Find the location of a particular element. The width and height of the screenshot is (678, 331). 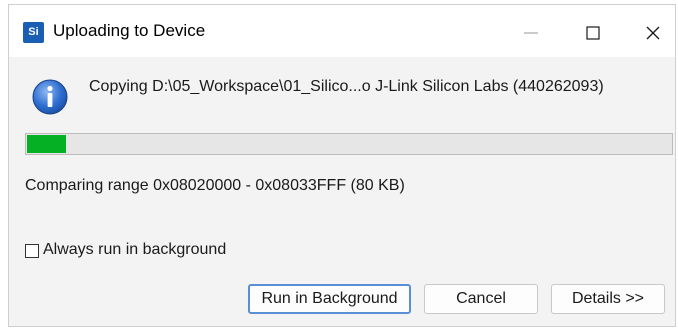

maximize-button is located at coordinates (593, 33).